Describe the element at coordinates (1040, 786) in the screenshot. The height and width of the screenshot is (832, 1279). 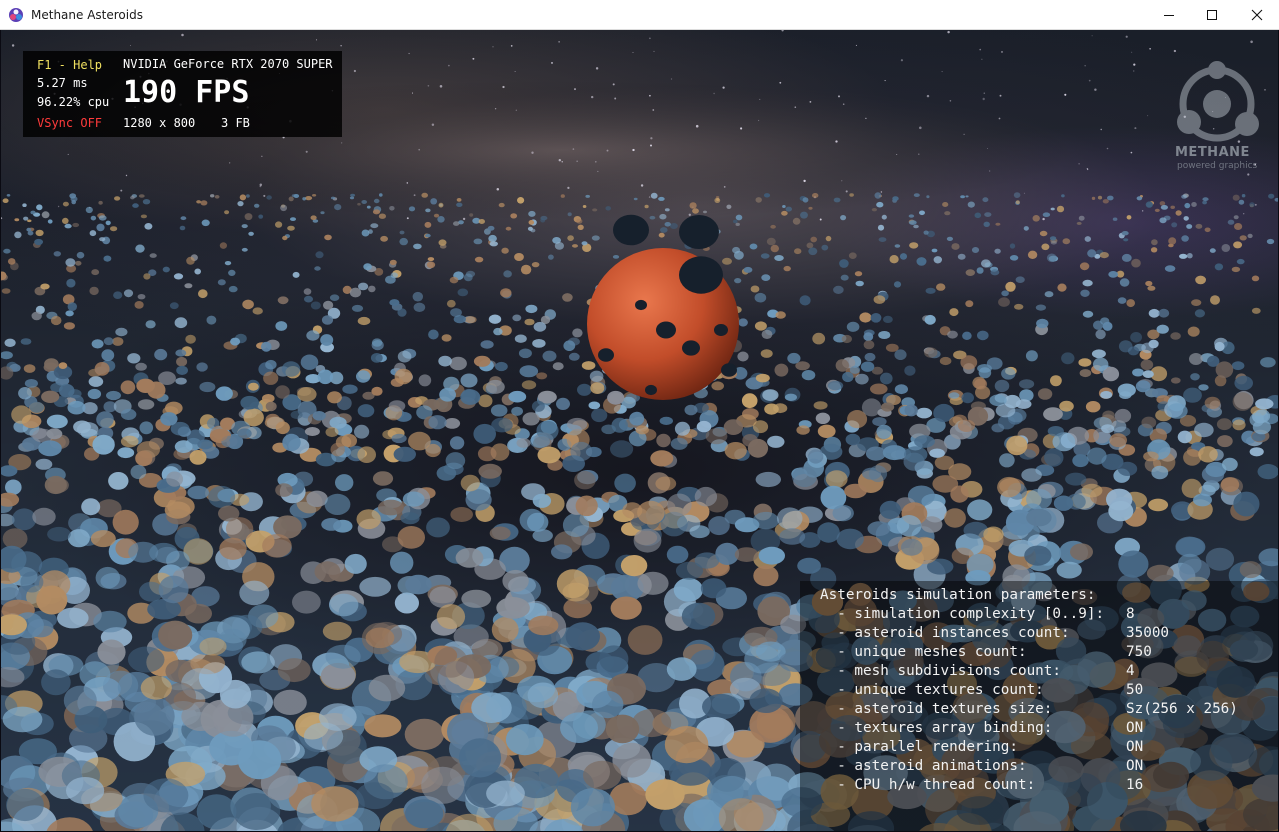
I see `param-row: - CPU h/w thread count: 16` at that location.